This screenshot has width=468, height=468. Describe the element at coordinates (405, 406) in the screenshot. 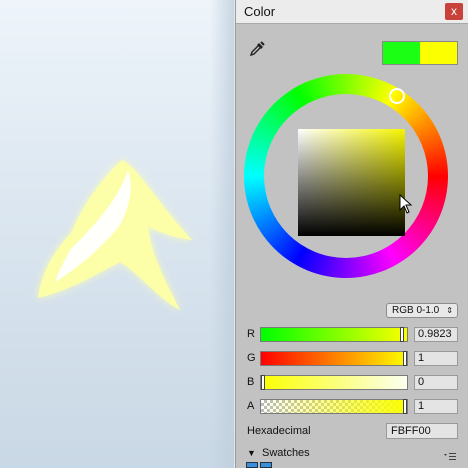

I see `alpha-slider-handle` at that location.